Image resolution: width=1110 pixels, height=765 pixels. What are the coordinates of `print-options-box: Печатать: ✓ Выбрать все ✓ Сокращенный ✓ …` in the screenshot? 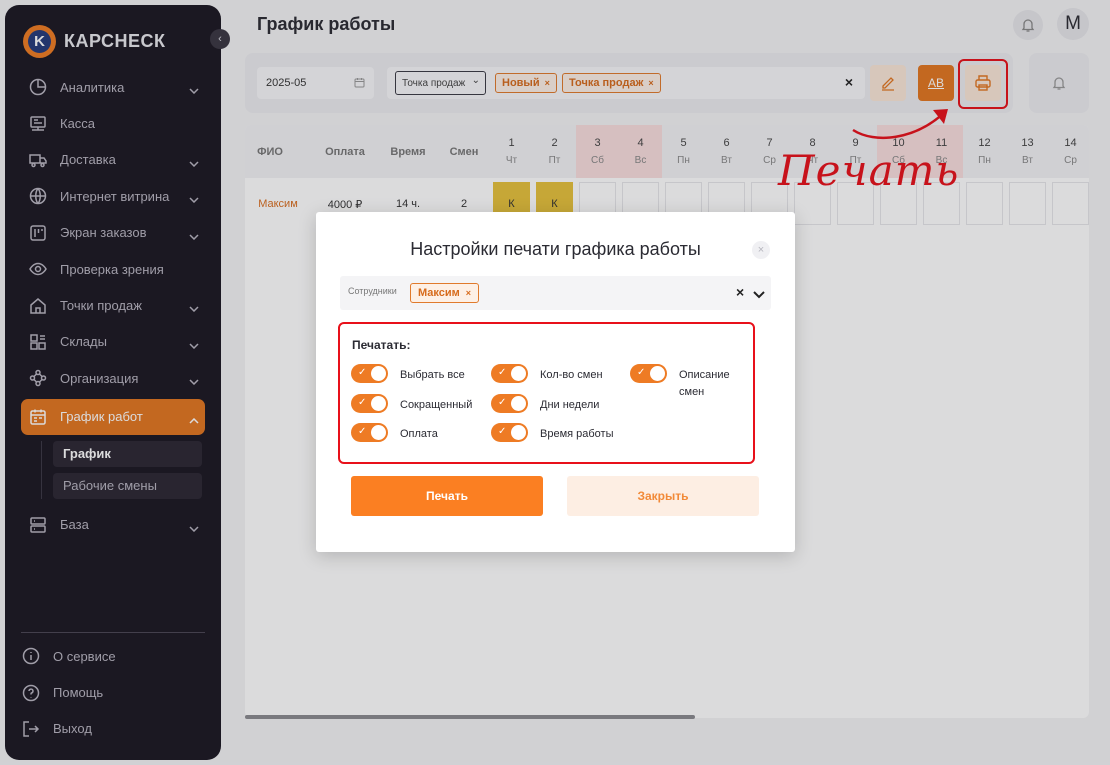 It's located at (546, 393).